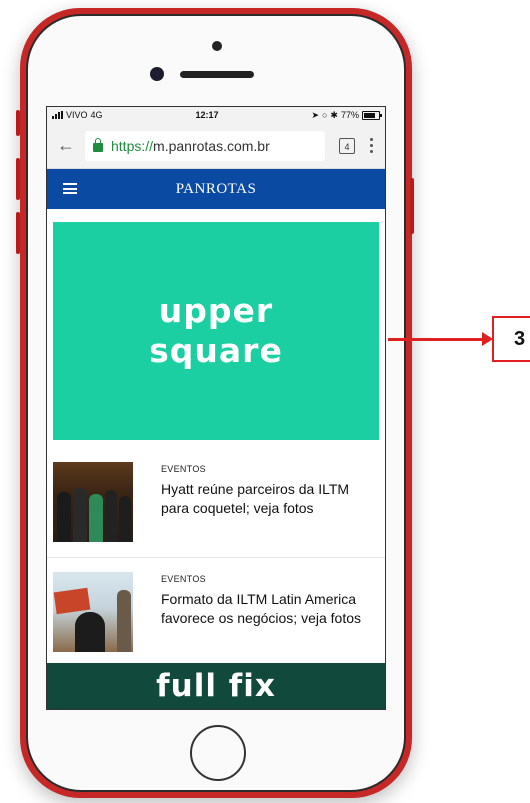  What do you see at coordinates (157, 74) in the screenshot?
I see `front-camera` at bounding box center [157, 74].